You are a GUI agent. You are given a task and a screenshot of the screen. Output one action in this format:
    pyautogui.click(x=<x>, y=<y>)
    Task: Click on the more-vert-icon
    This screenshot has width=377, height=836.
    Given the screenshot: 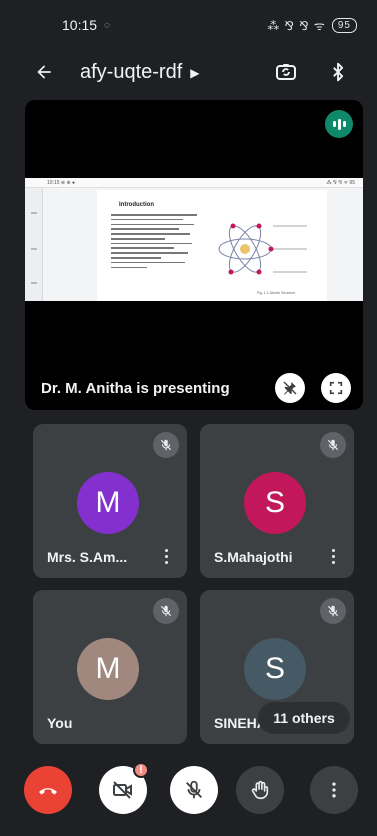 What is the action you would take?
    pyautogui.click(x=334, y=790)
    